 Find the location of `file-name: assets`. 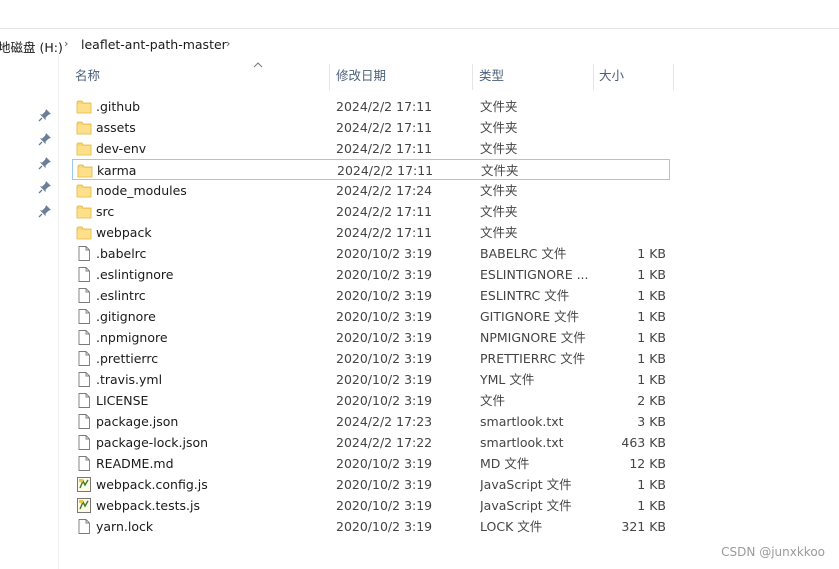

file-name: assets is located at coordinates (116, 127).